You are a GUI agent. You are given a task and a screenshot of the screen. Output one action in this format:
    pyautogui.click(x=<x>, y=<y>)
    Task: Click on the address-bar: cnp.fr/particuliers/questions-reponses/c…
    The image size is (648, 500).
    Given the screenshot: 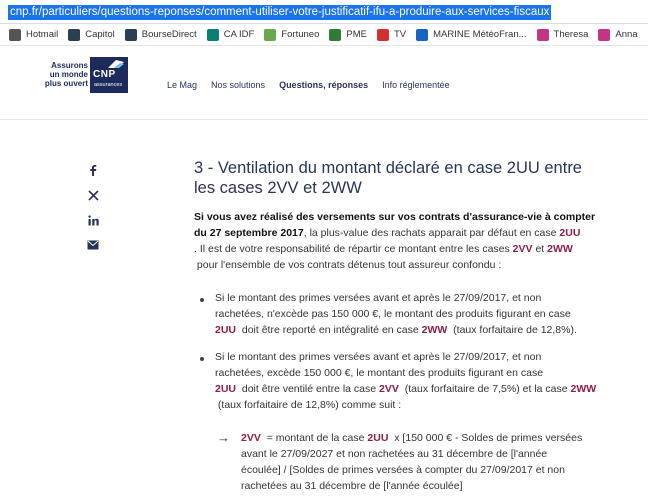 What is the action you would take?
    pyautogui.click(x=324, y=12)
    